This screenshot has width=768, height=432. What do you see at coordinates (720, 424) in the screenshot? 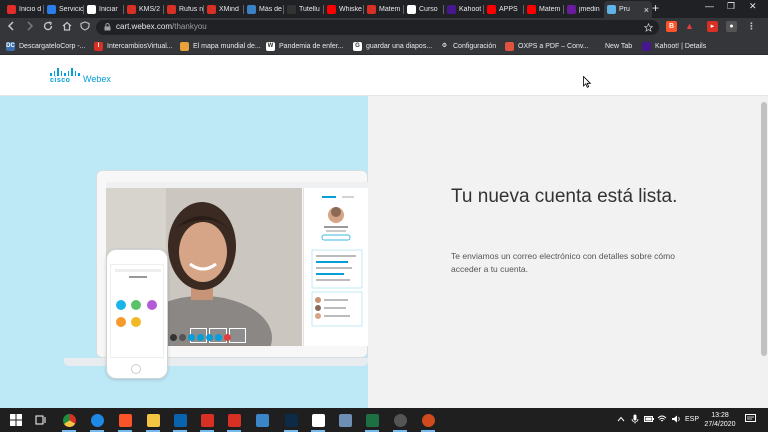
I see `clock-date: 27/4/2020` at bounding box center [720, 424].